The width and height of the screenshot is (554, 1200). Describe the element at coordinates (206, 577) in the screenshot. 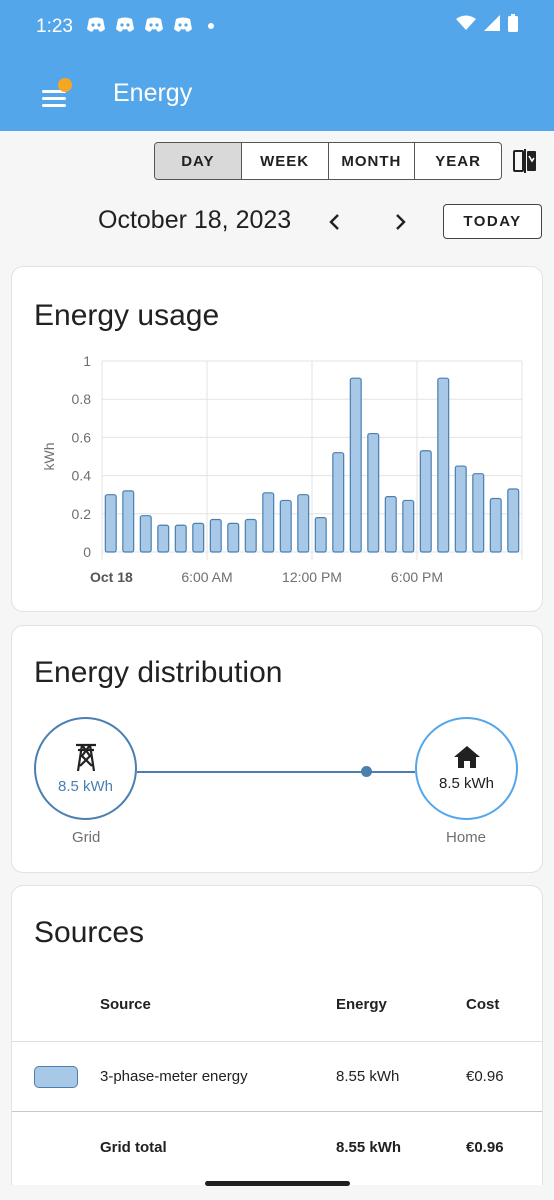

I see `x-tick-label: 6:00 AM` at that location.